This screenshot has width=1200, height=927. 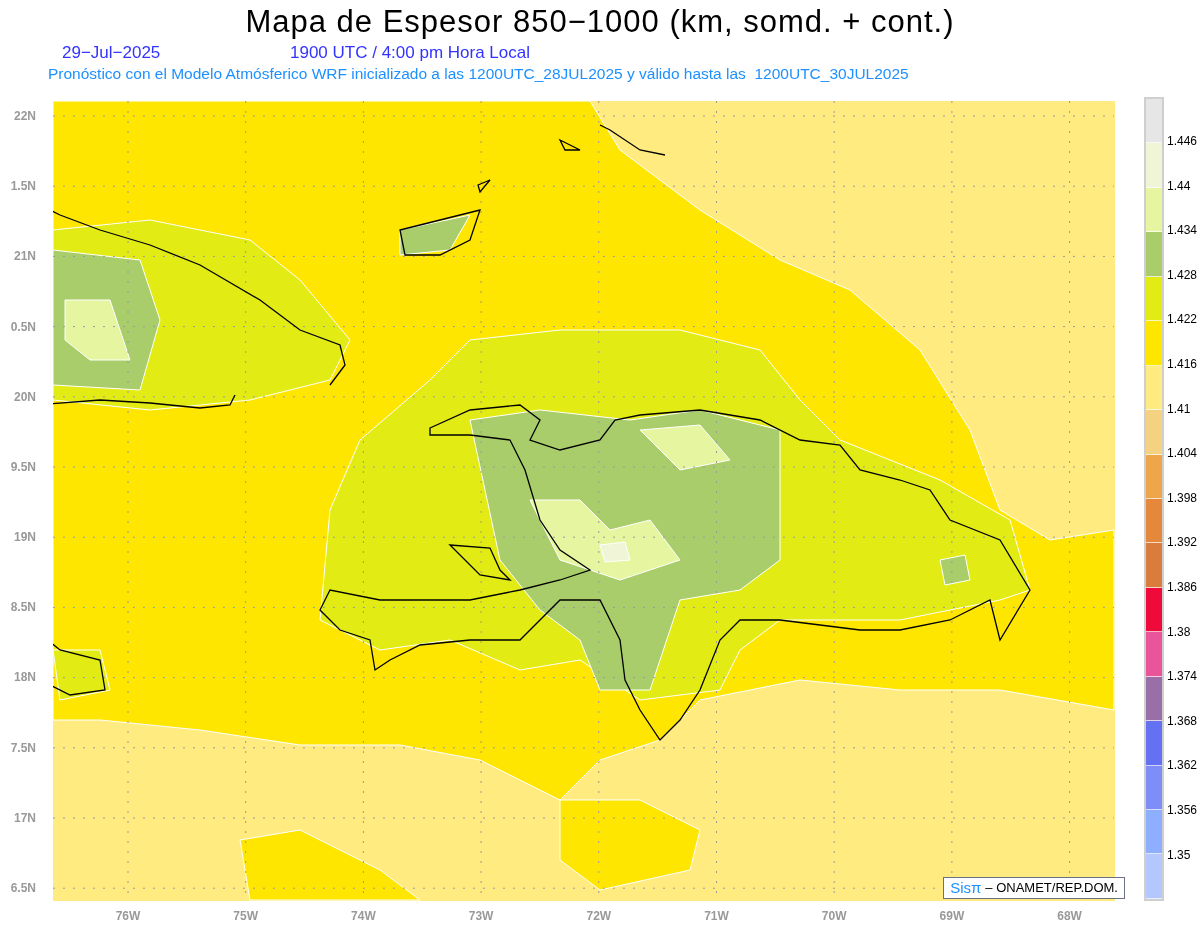 What do you see at coordinates (25, 537) in the screenshot?
I see `latitude-label: 19N` at bounding box center [25, 537].